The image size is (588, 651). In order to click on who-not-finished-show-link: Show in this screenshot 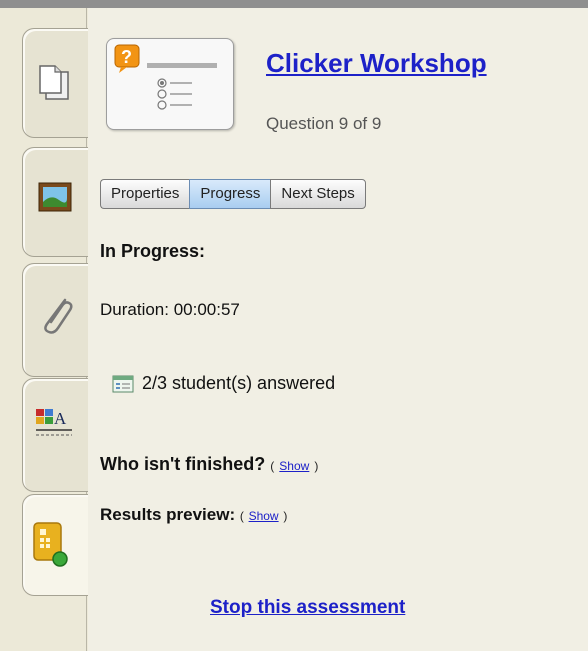, I will do `click(294, 466)`.